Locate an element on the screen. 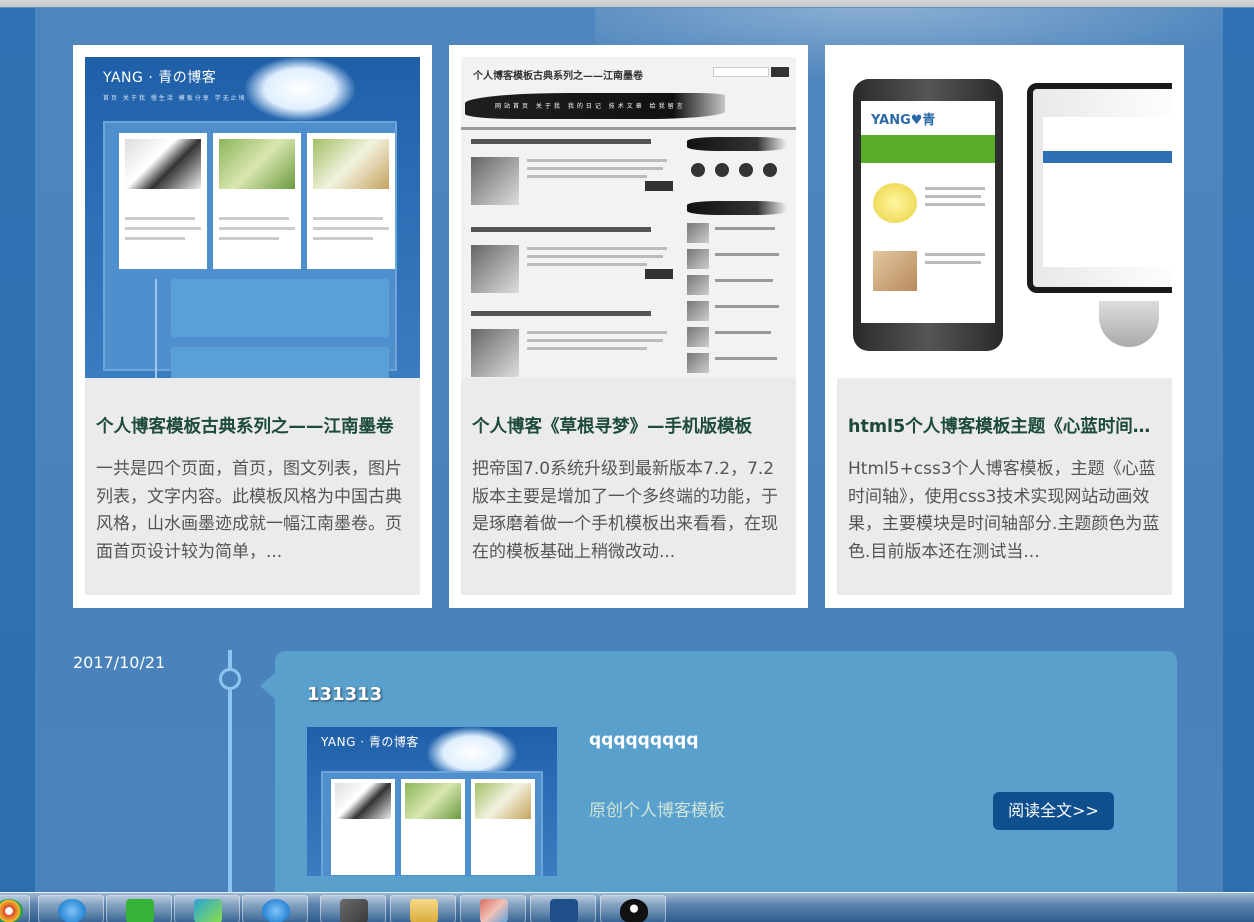  monitor-screen-nav is located at coordinates (1107, 157).